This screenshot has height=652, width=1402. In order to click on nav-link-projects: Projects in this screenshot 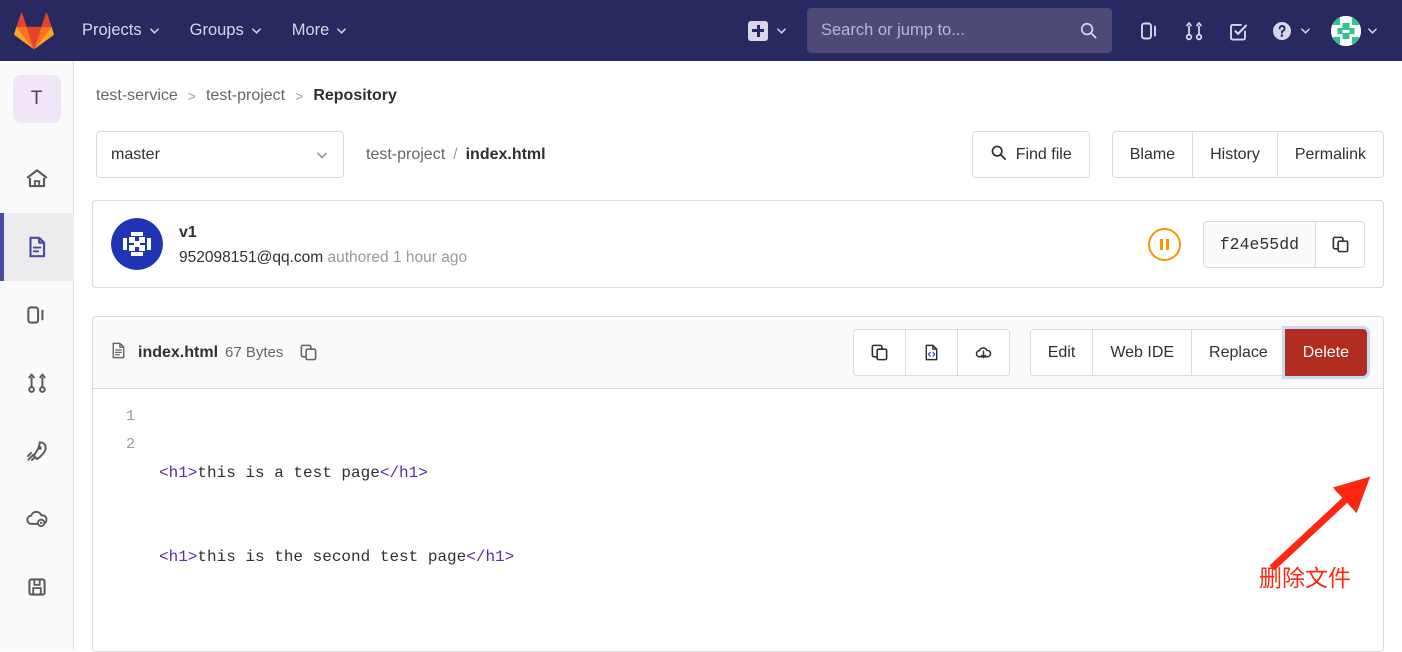, I will do `click(121, 30)`.